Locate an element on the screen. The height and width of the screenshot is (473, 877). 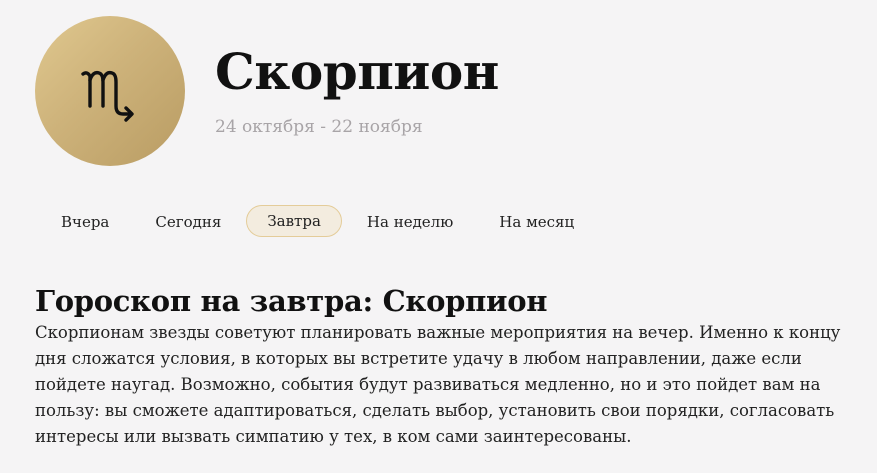
tab-week: На неделю is located at coordinates (410, 221).